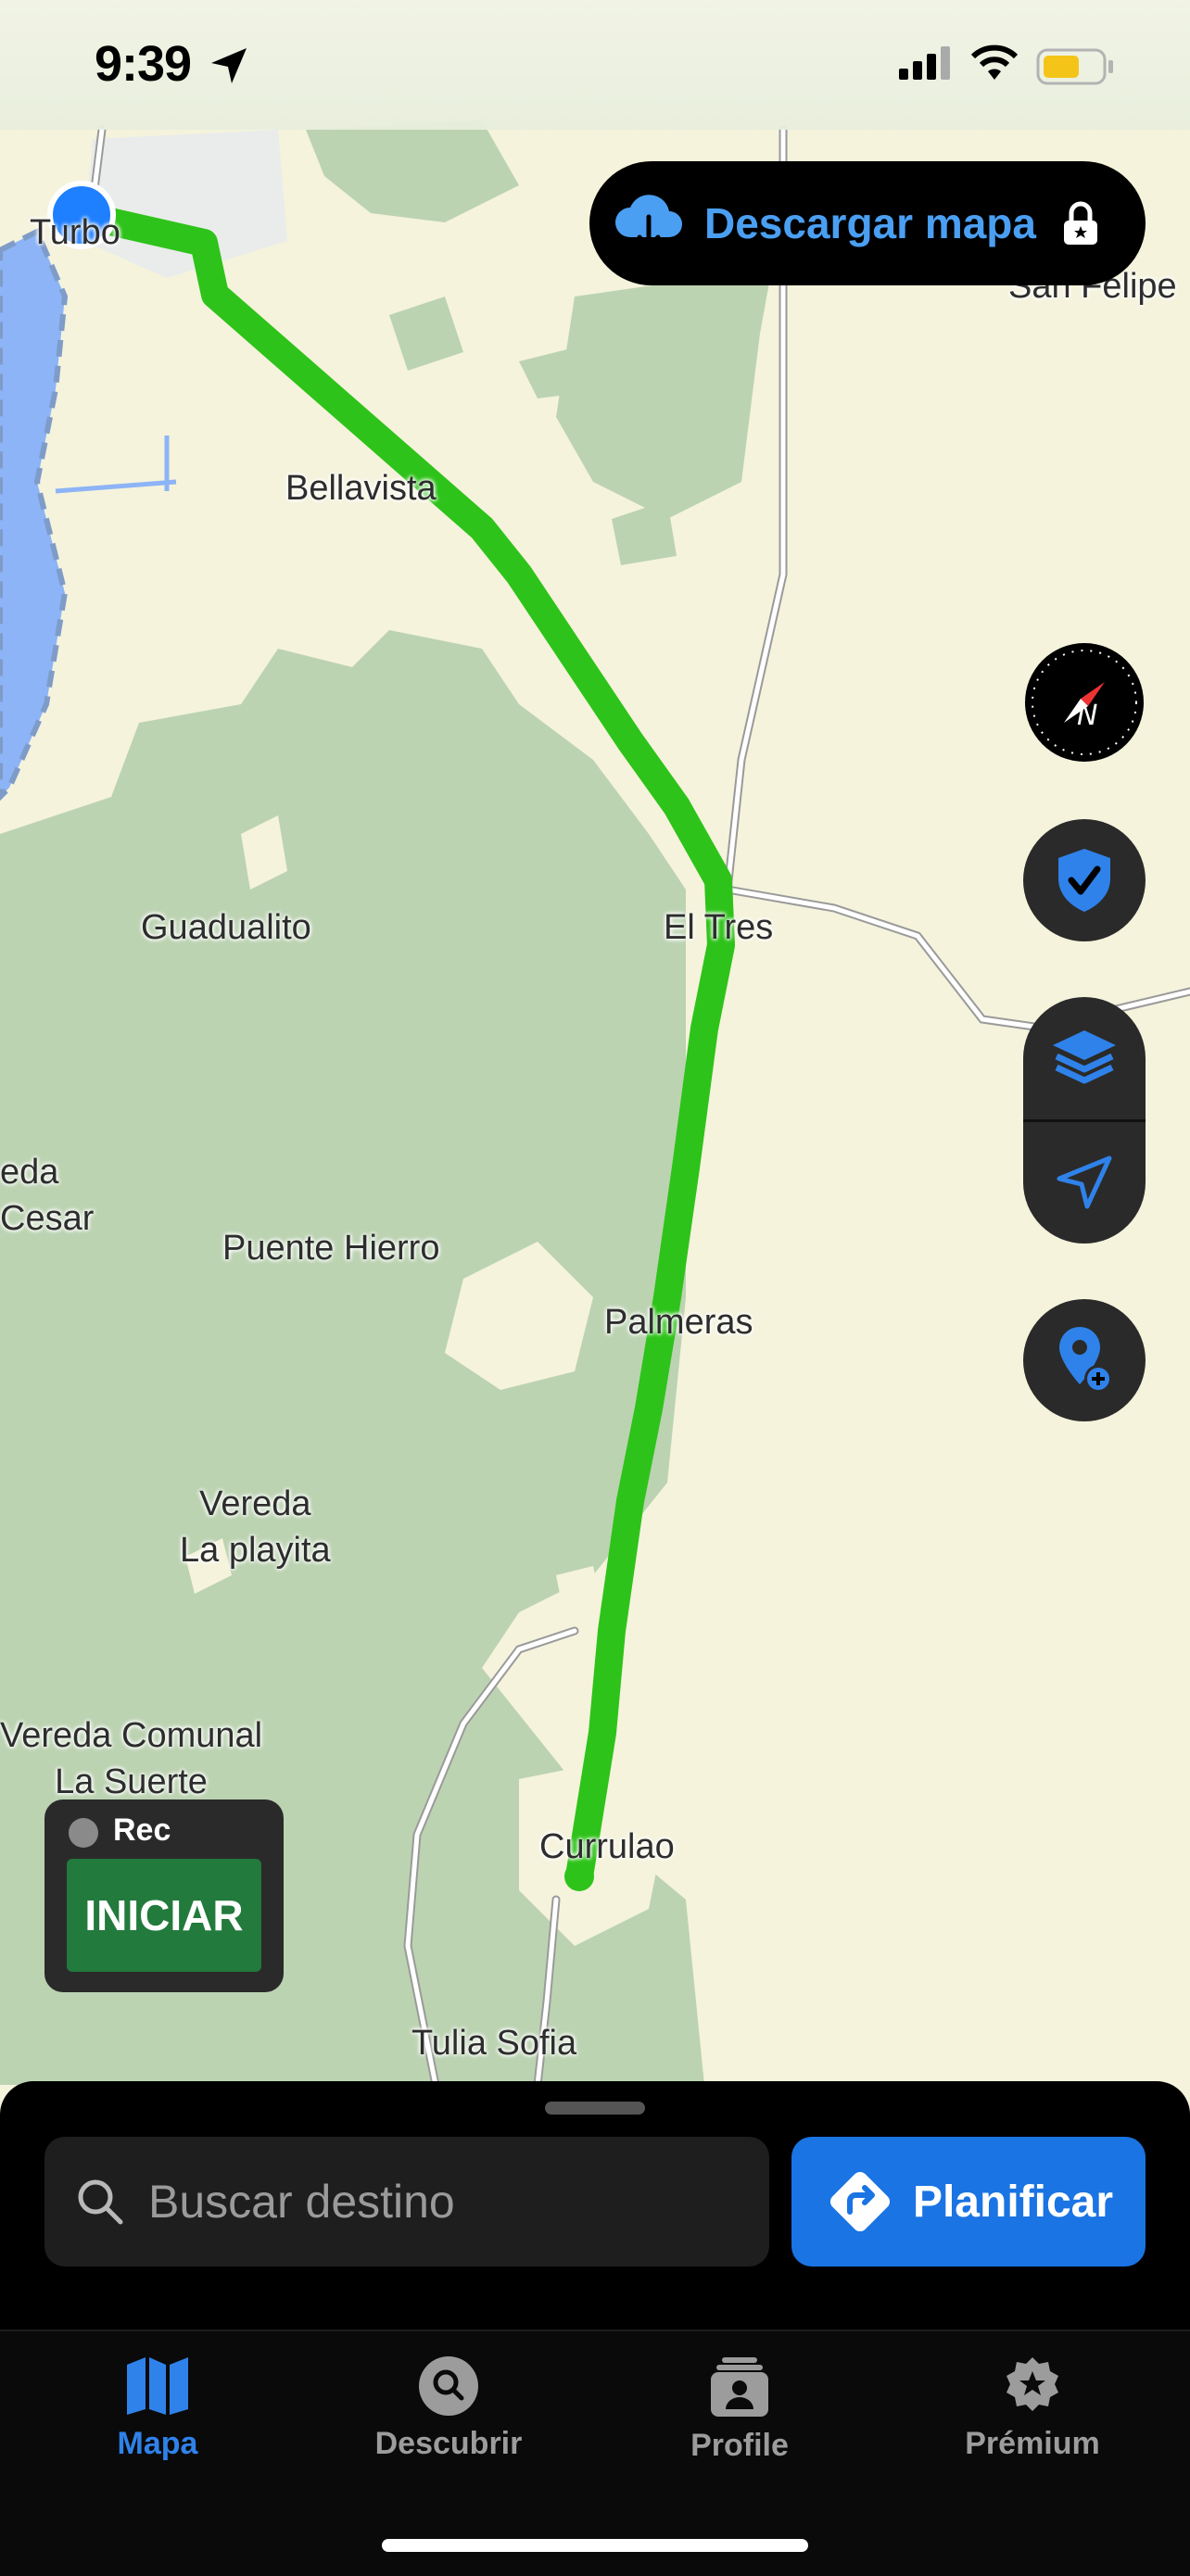 The image size is (1190, 2576). I want to click on search-icon, so click(100, 2202).